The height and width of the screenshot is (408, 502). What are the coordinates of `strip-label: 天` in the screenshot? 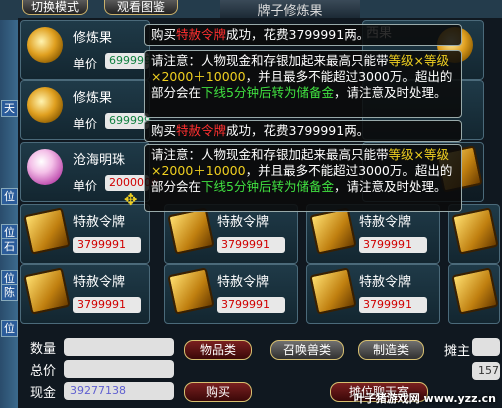 It's located at (9, 108).